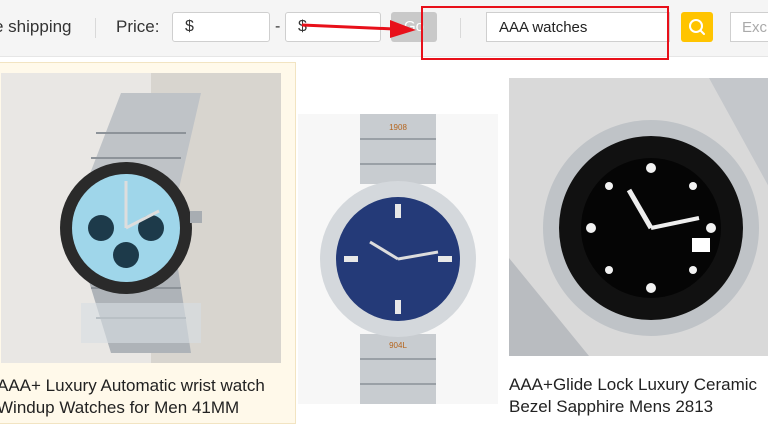 The image size is (768, 424). I want to click on price-max-input: $, so click(333, 27).